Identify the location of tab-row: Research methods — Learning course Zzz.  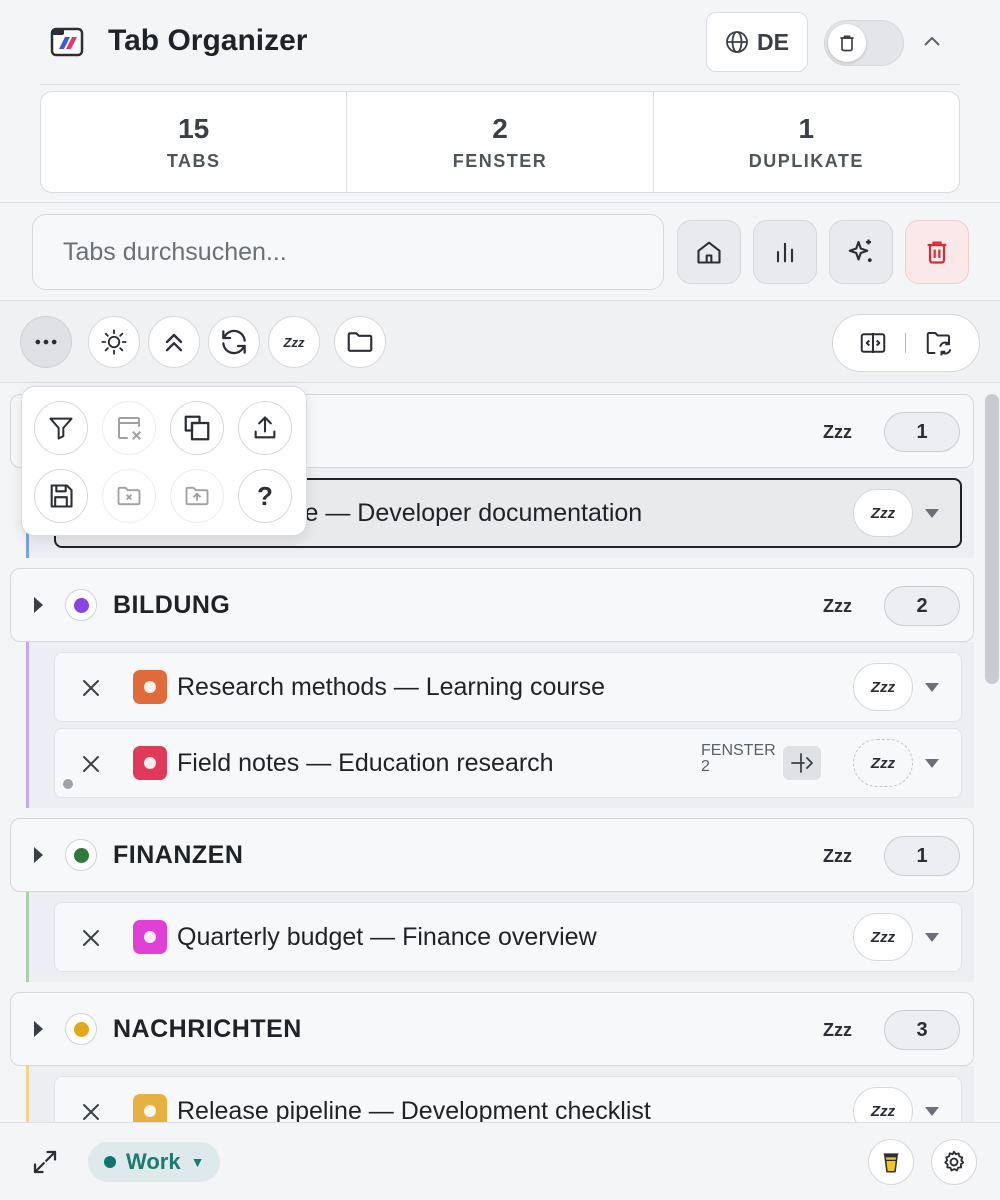
(508, 687).